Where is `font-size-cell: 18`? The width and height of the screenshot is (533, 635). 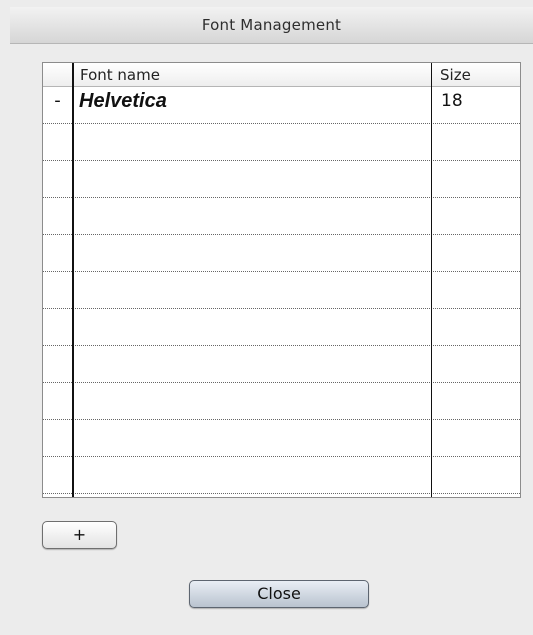 font-size-cell: 18 is located at coordinates (452, 101).